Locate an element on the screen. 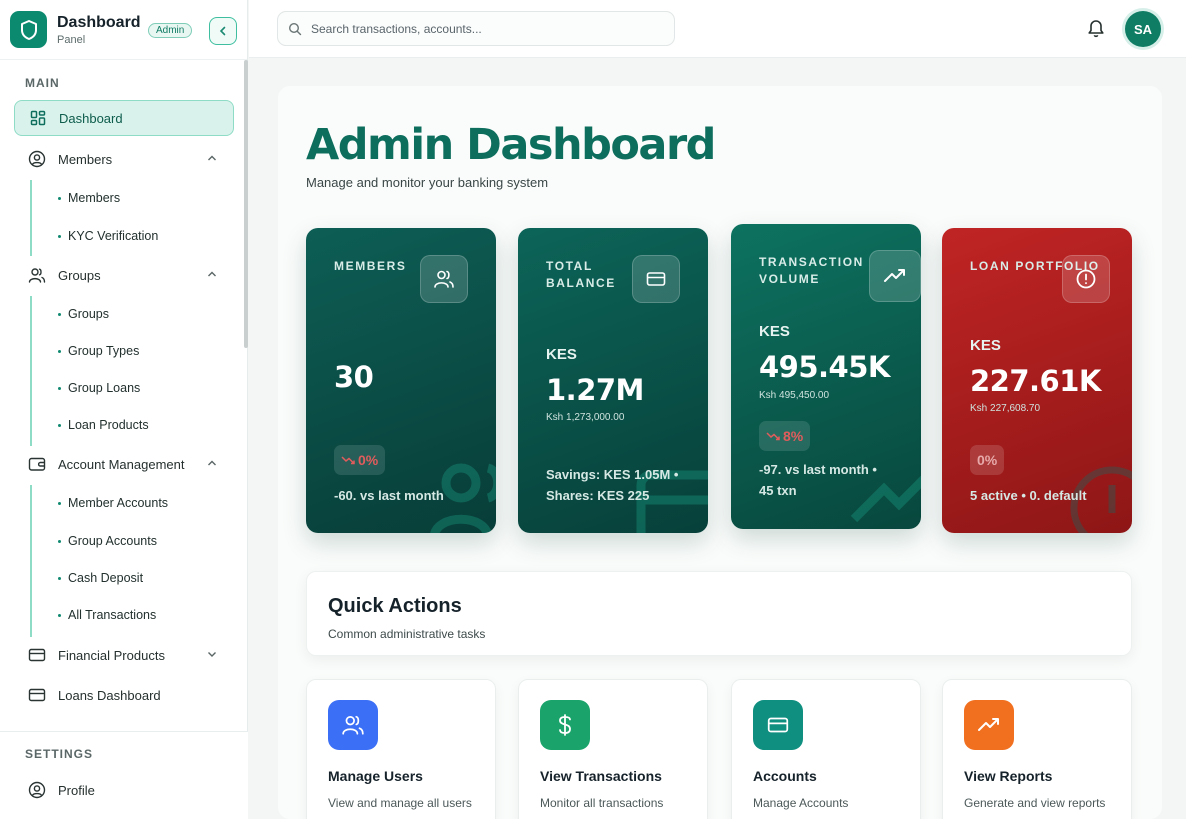  search-bar is located at coordinates (476, 28).